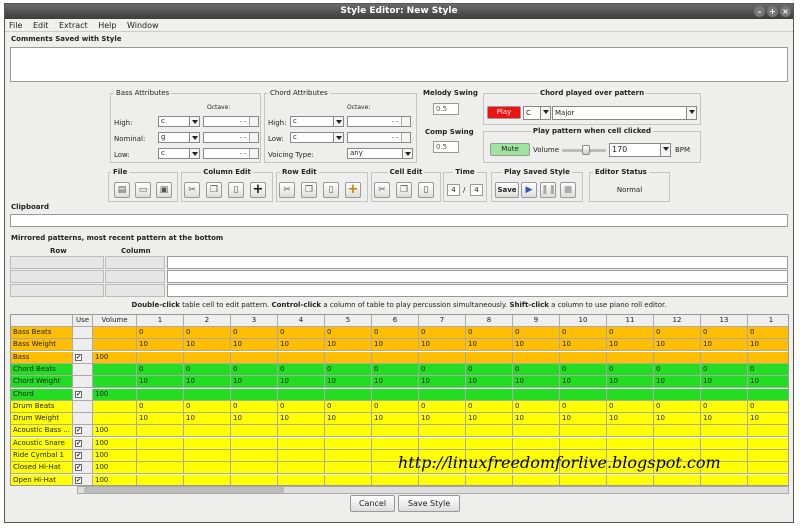 The width and height of the screenshot is (800, 529). I want to click on header-column: 2, so click(207, 321).